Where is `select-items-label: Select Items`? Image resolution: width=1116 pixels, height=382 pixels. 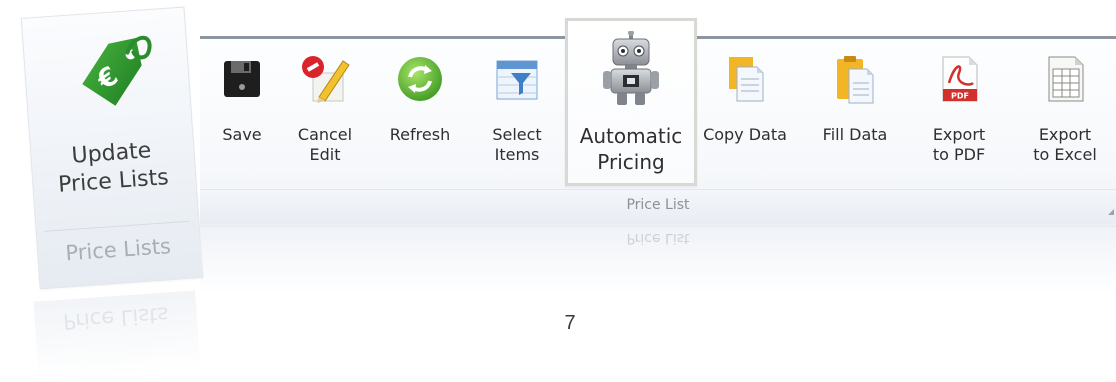 select-items-label: Select Items is located at coordinates (517, 144).